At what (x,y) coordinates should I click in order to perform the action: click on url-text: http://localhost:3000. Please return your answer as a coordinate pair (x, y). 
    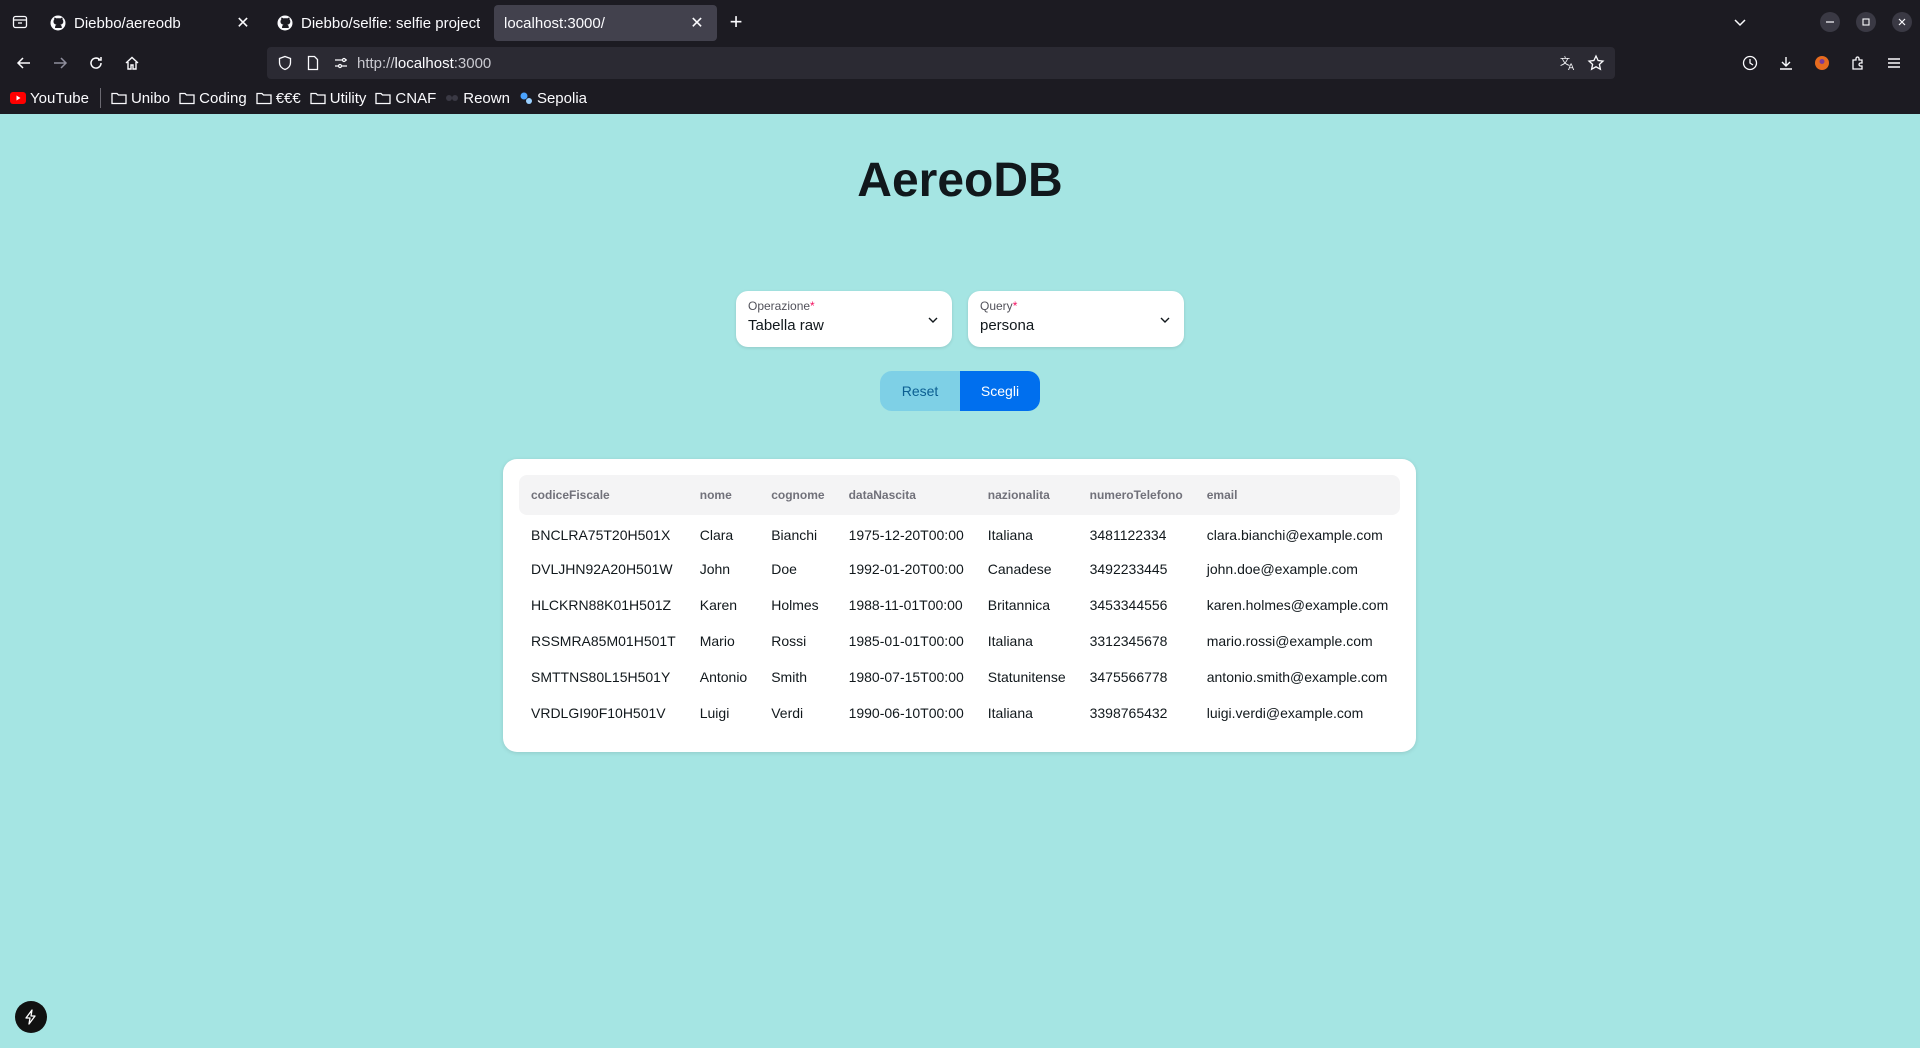
    Looking at the image, I should click on (424, 63).